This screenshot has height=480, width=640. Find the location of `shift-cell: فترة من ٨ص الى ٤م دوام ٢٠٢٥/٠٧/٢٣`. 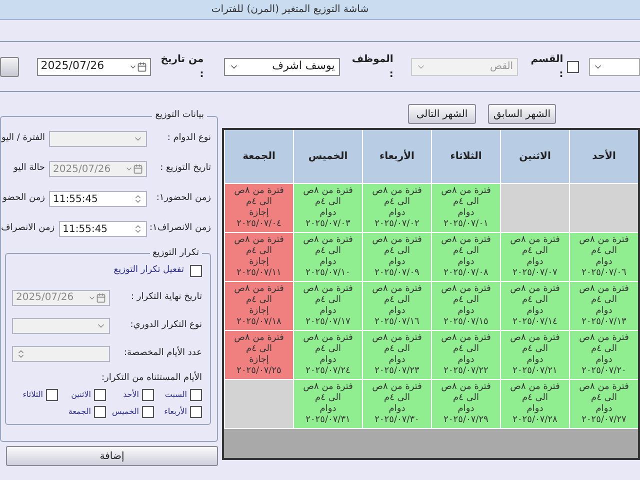

shift-cell: فترة من ٨ص الى ٤م دوام ٢٠٢٥/٠٧/٢٣ is located at coordinates (396, 355).